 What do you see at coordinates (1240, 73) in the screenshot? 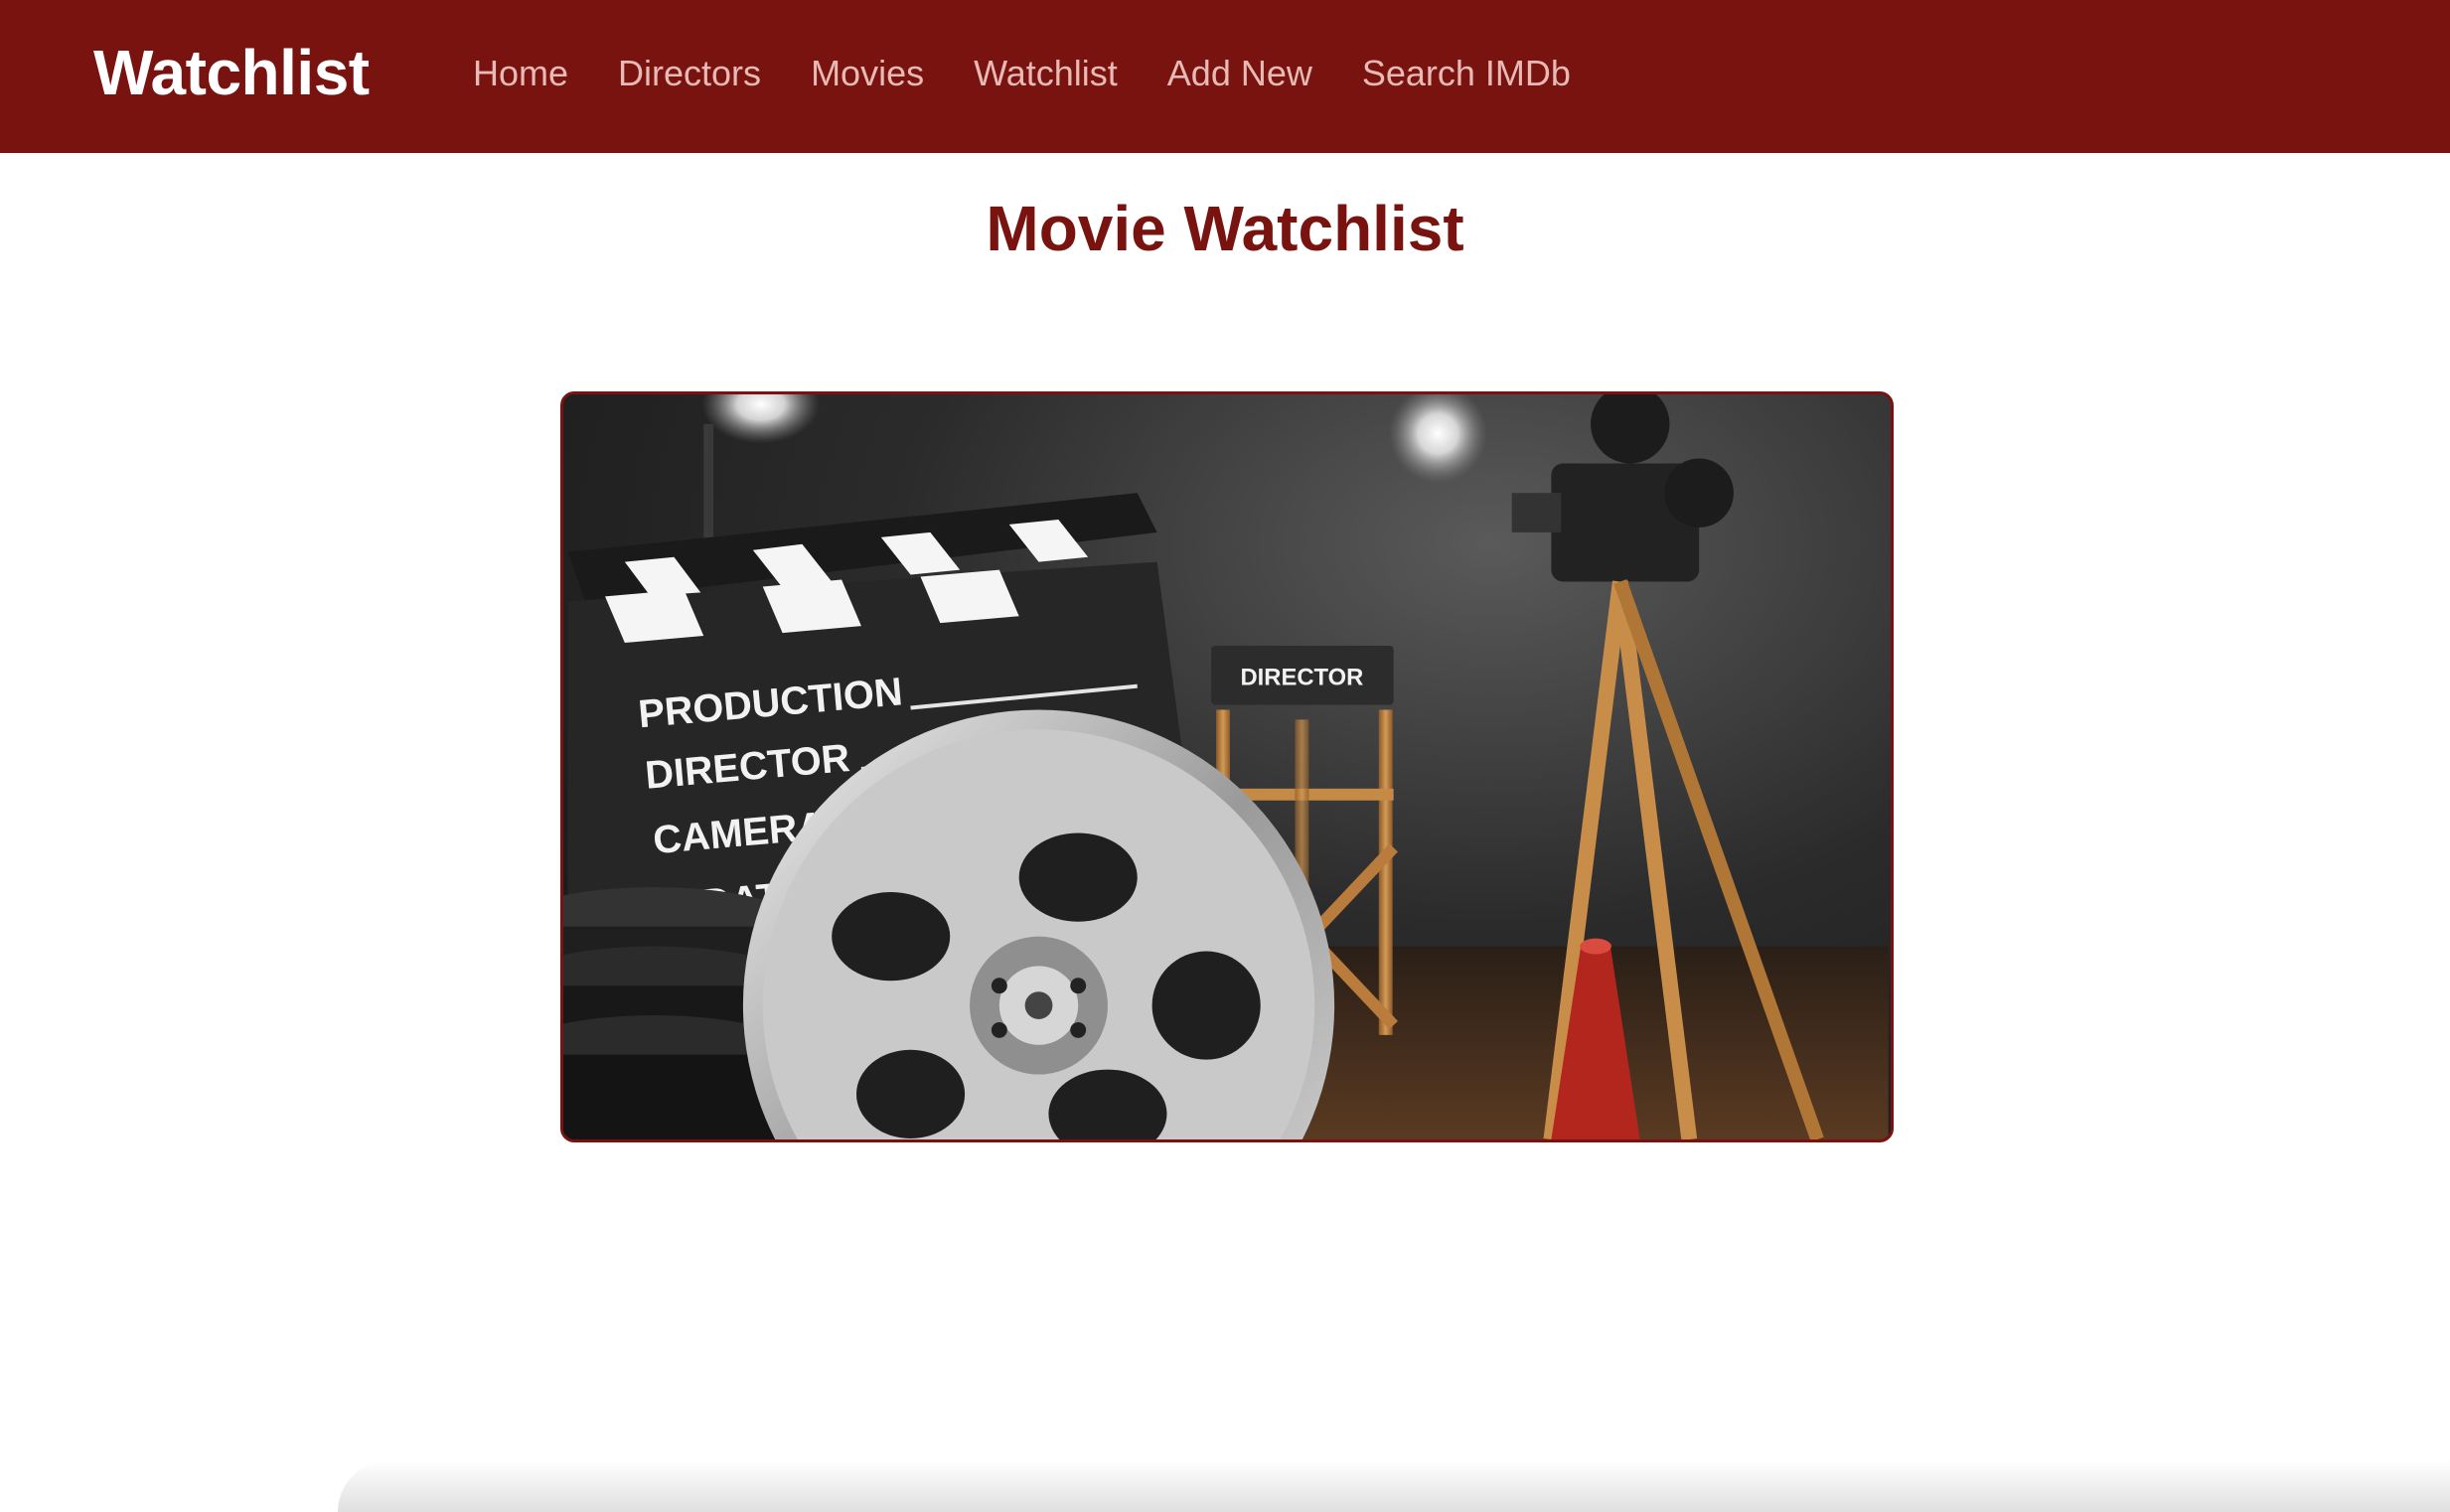
I see `nav-link-add-new: Add New` at bounding box center [1240, 73].